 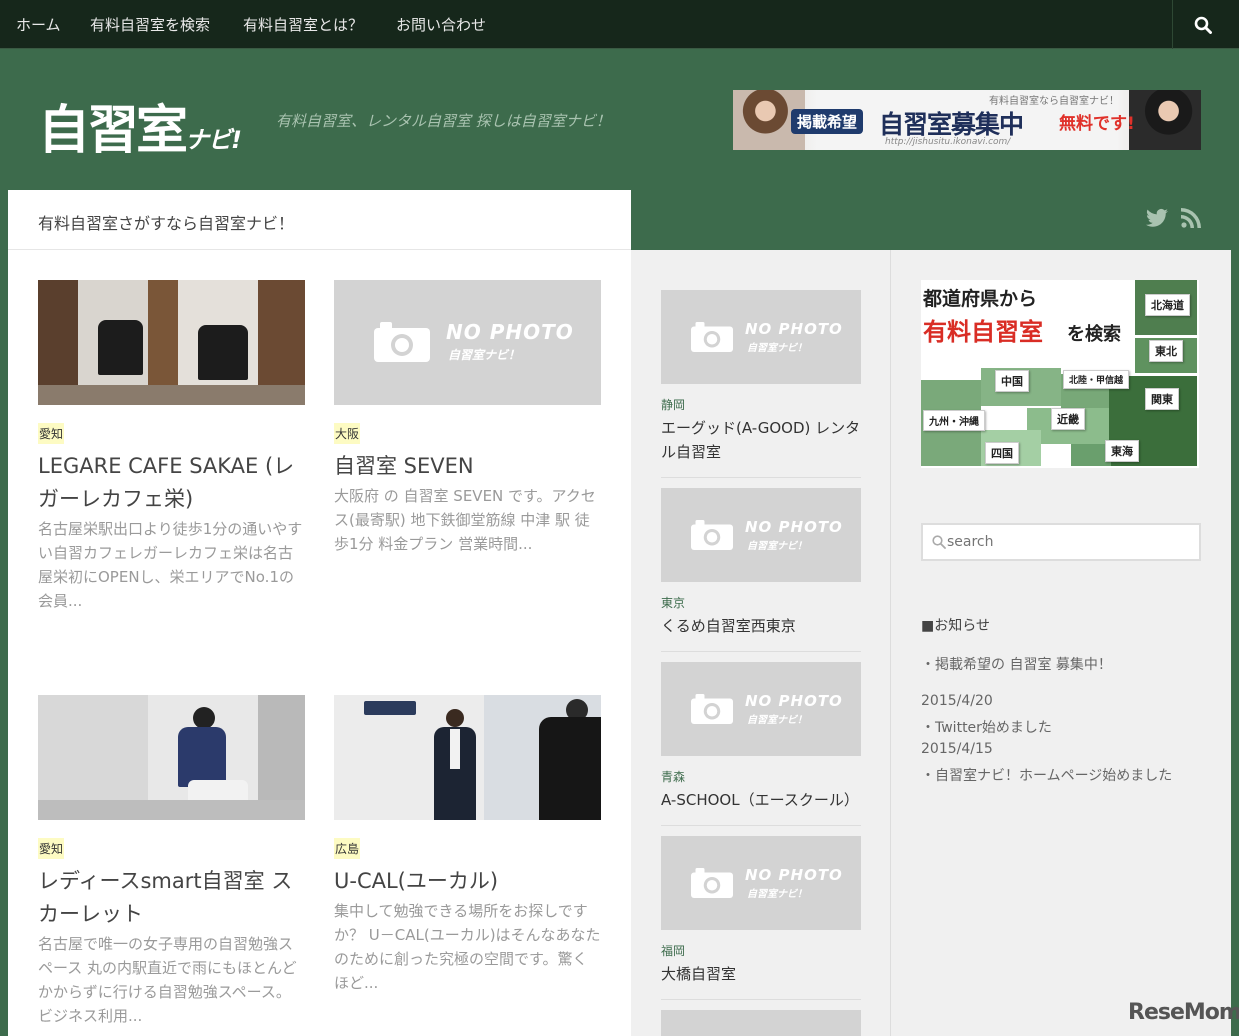 I want to click on top-navigation: ホーム 有料自習室を検索 有料自習室とは？ お問い合わせ, so click(x=619, y=24).